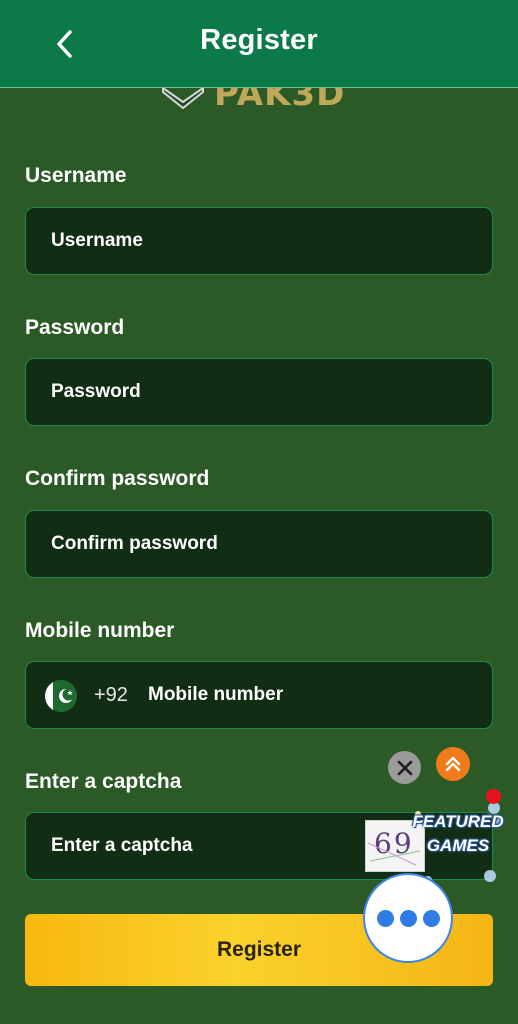 This screenshot has height=1024, width=518. I want to click on scroll-top-button, so click(453, 764).